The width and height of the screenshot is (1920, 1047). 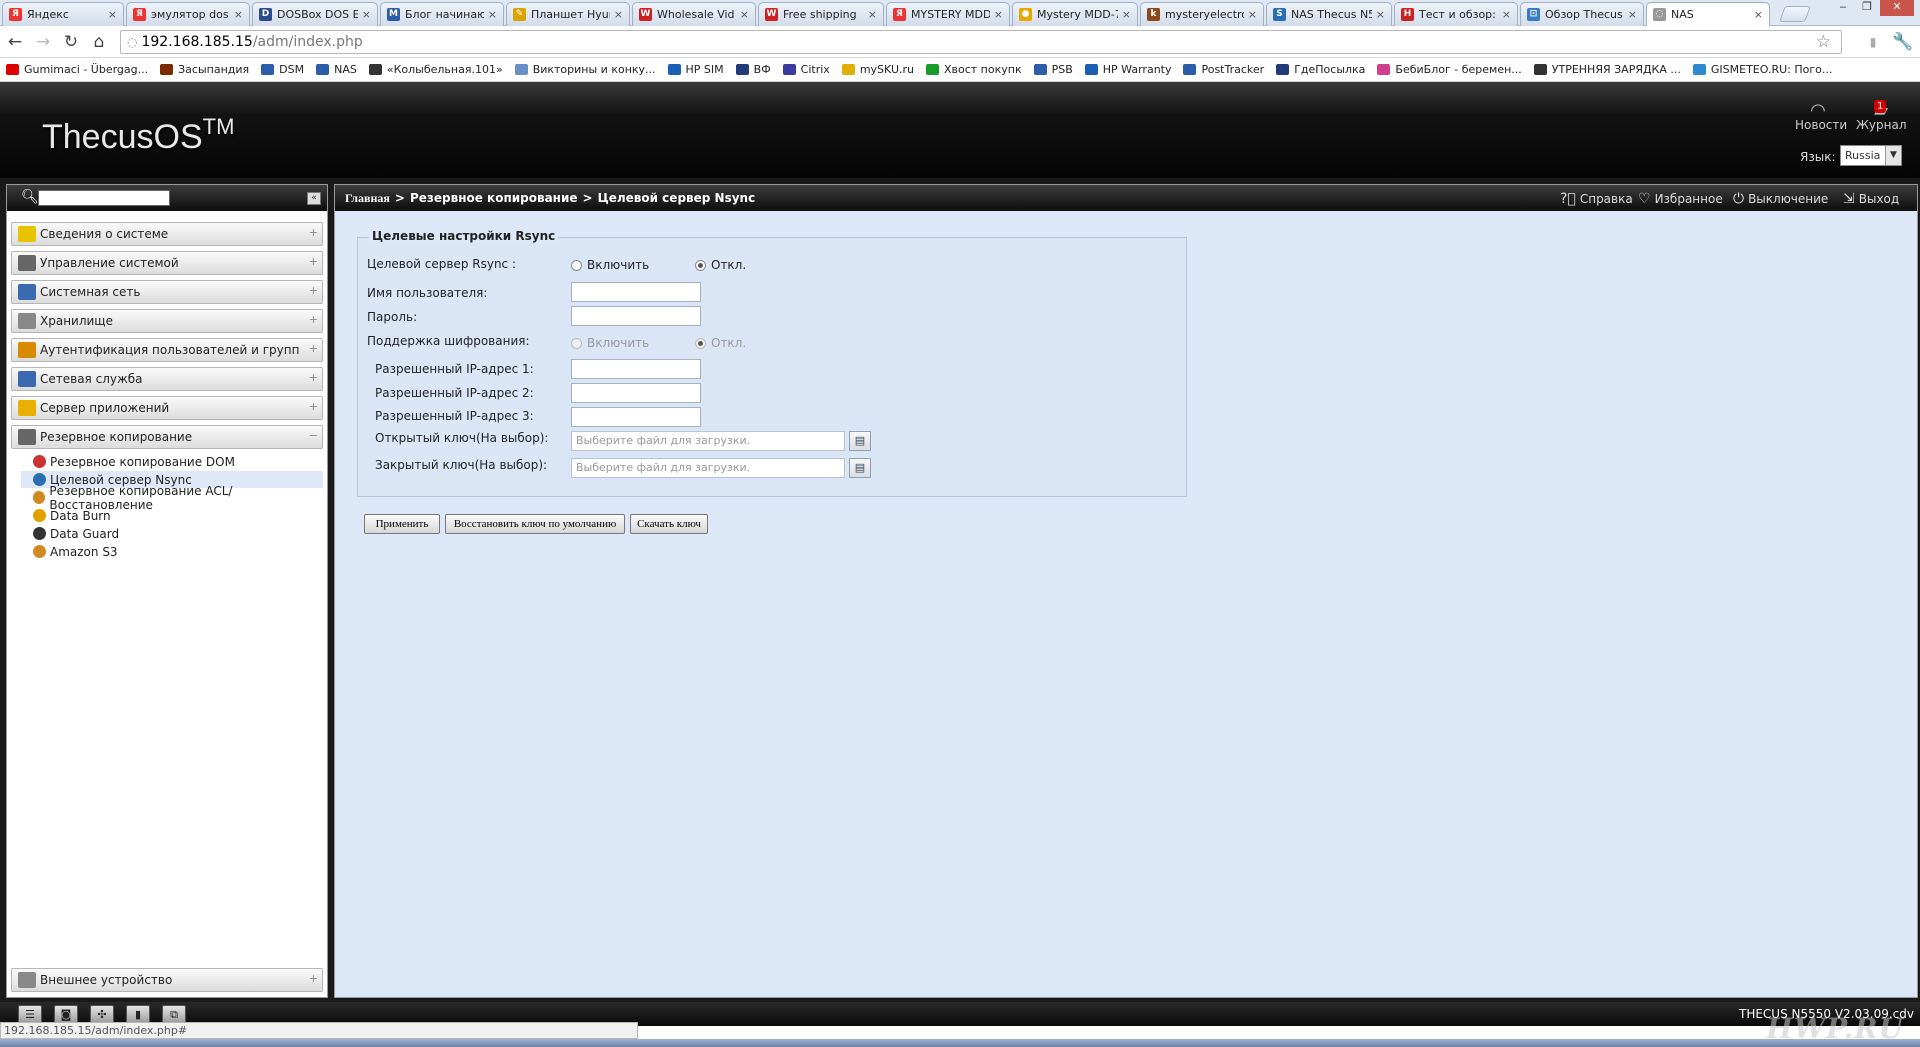 What do you see at coordinates (636, 292) in the screenshot?
I see `username-field` at bounding box center [636, 292].